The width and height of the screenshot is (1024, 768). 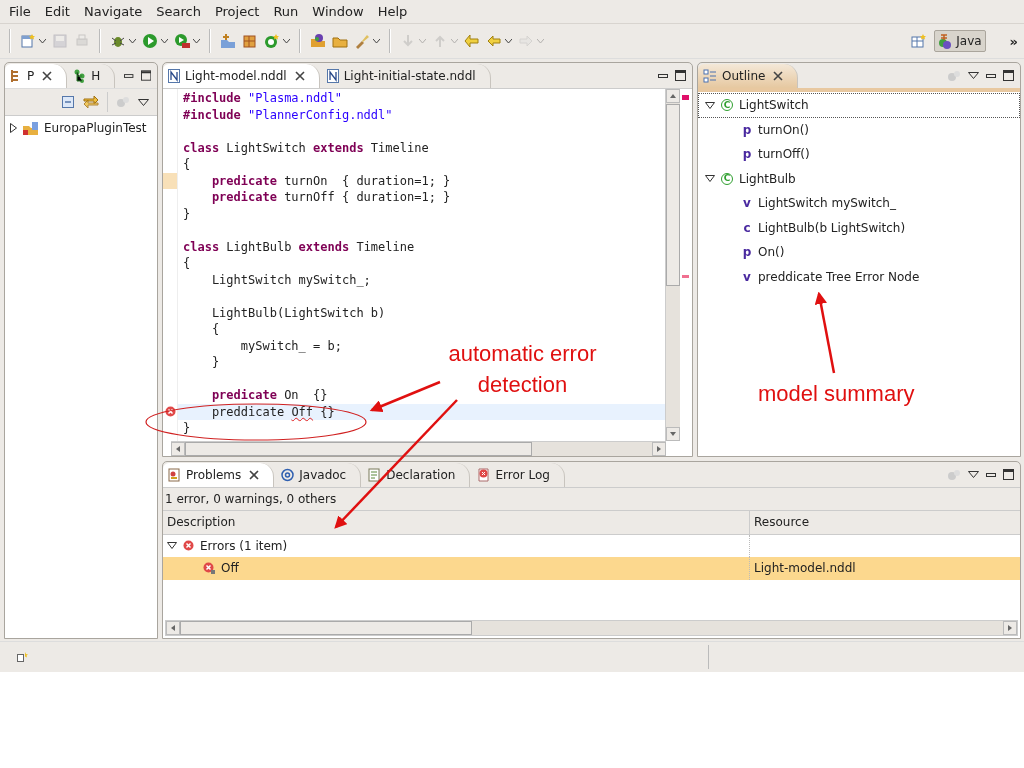 I want to click on link-arrows-icon, so click(x=91, y=102).